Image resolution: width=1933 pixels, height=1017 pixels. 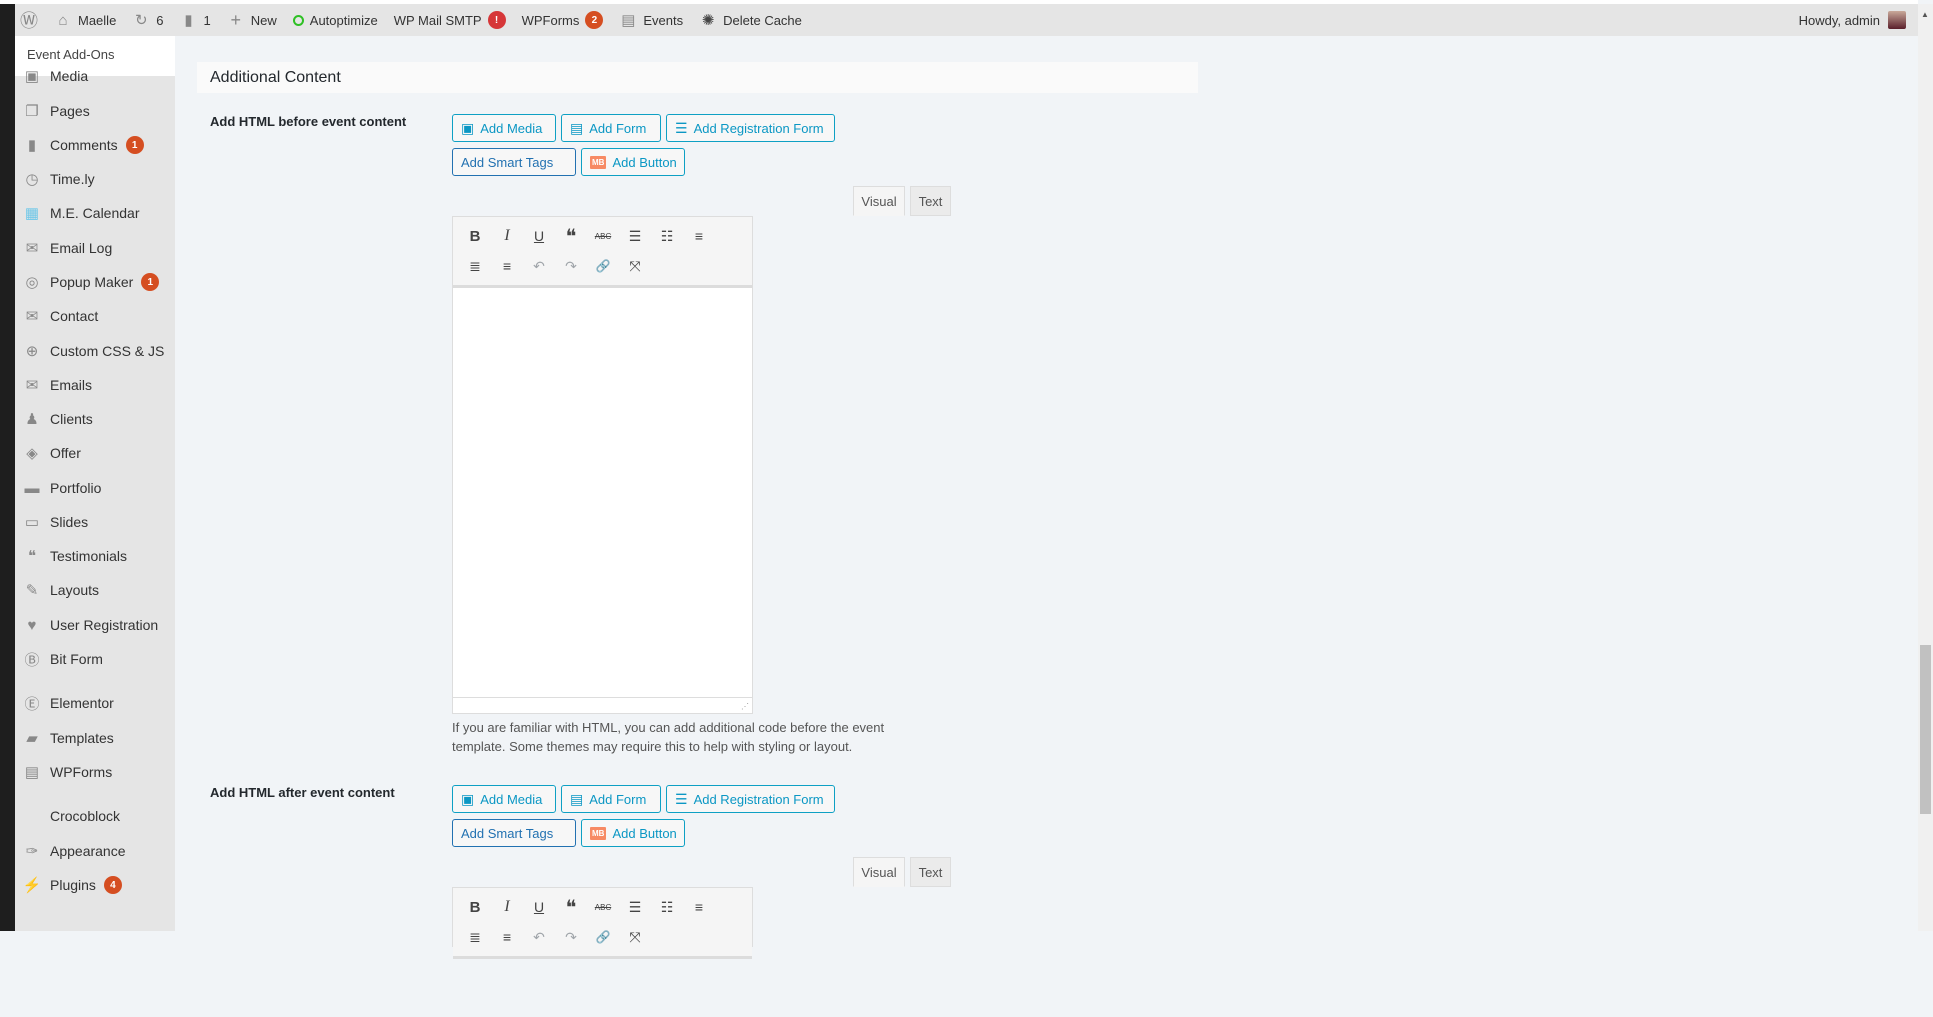 I want to click on sidebar-item-crocoblock: Crocoblock, so click(x=95, y=816).